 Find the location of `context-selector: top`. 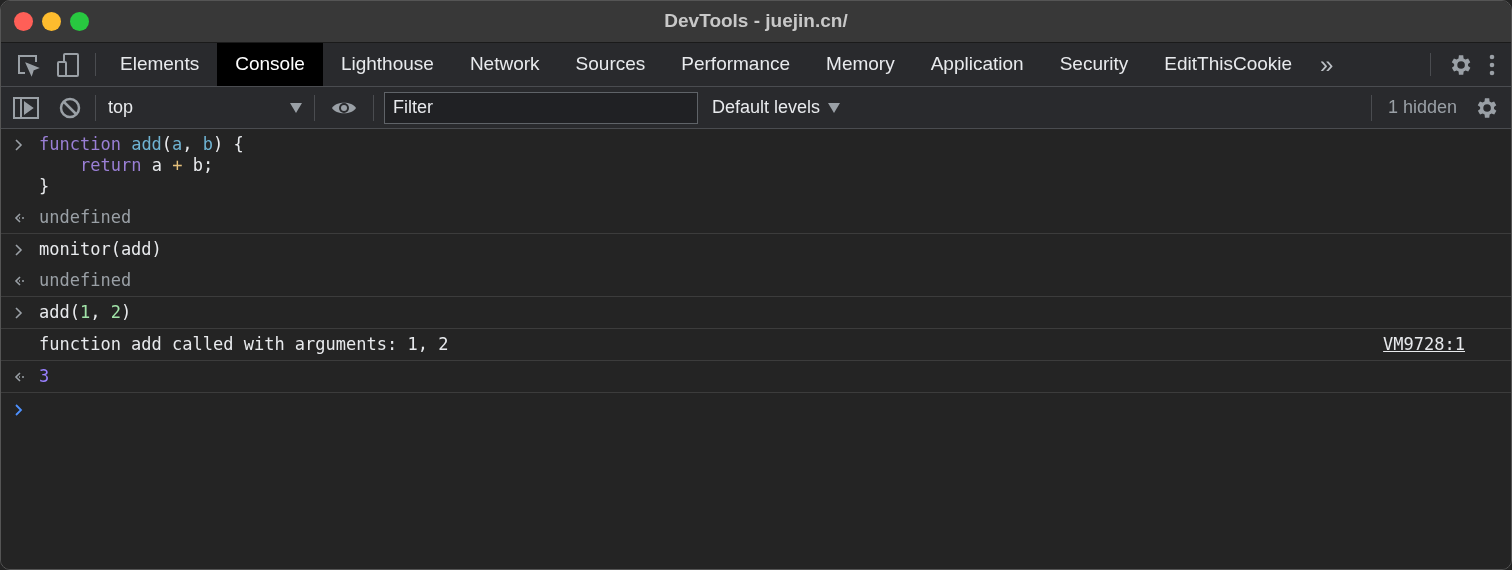

context-selector: top is located at coordinates (205, 107).